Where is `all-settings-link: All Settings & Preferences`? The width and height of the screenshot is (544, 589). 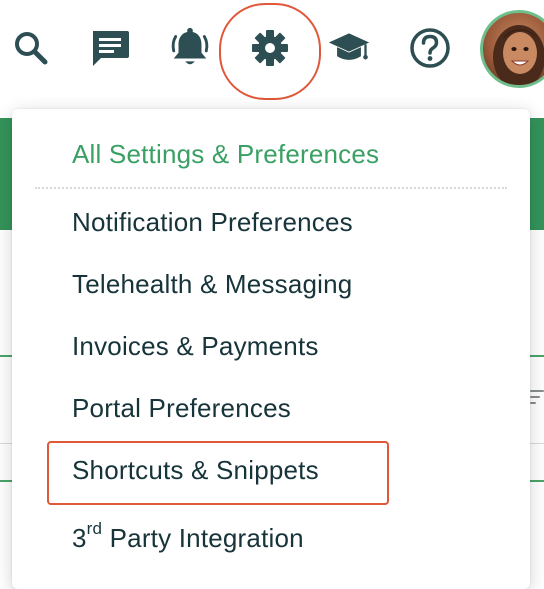
all-settings-link: All Settings & Preferences is located at coordinates (225, 154).